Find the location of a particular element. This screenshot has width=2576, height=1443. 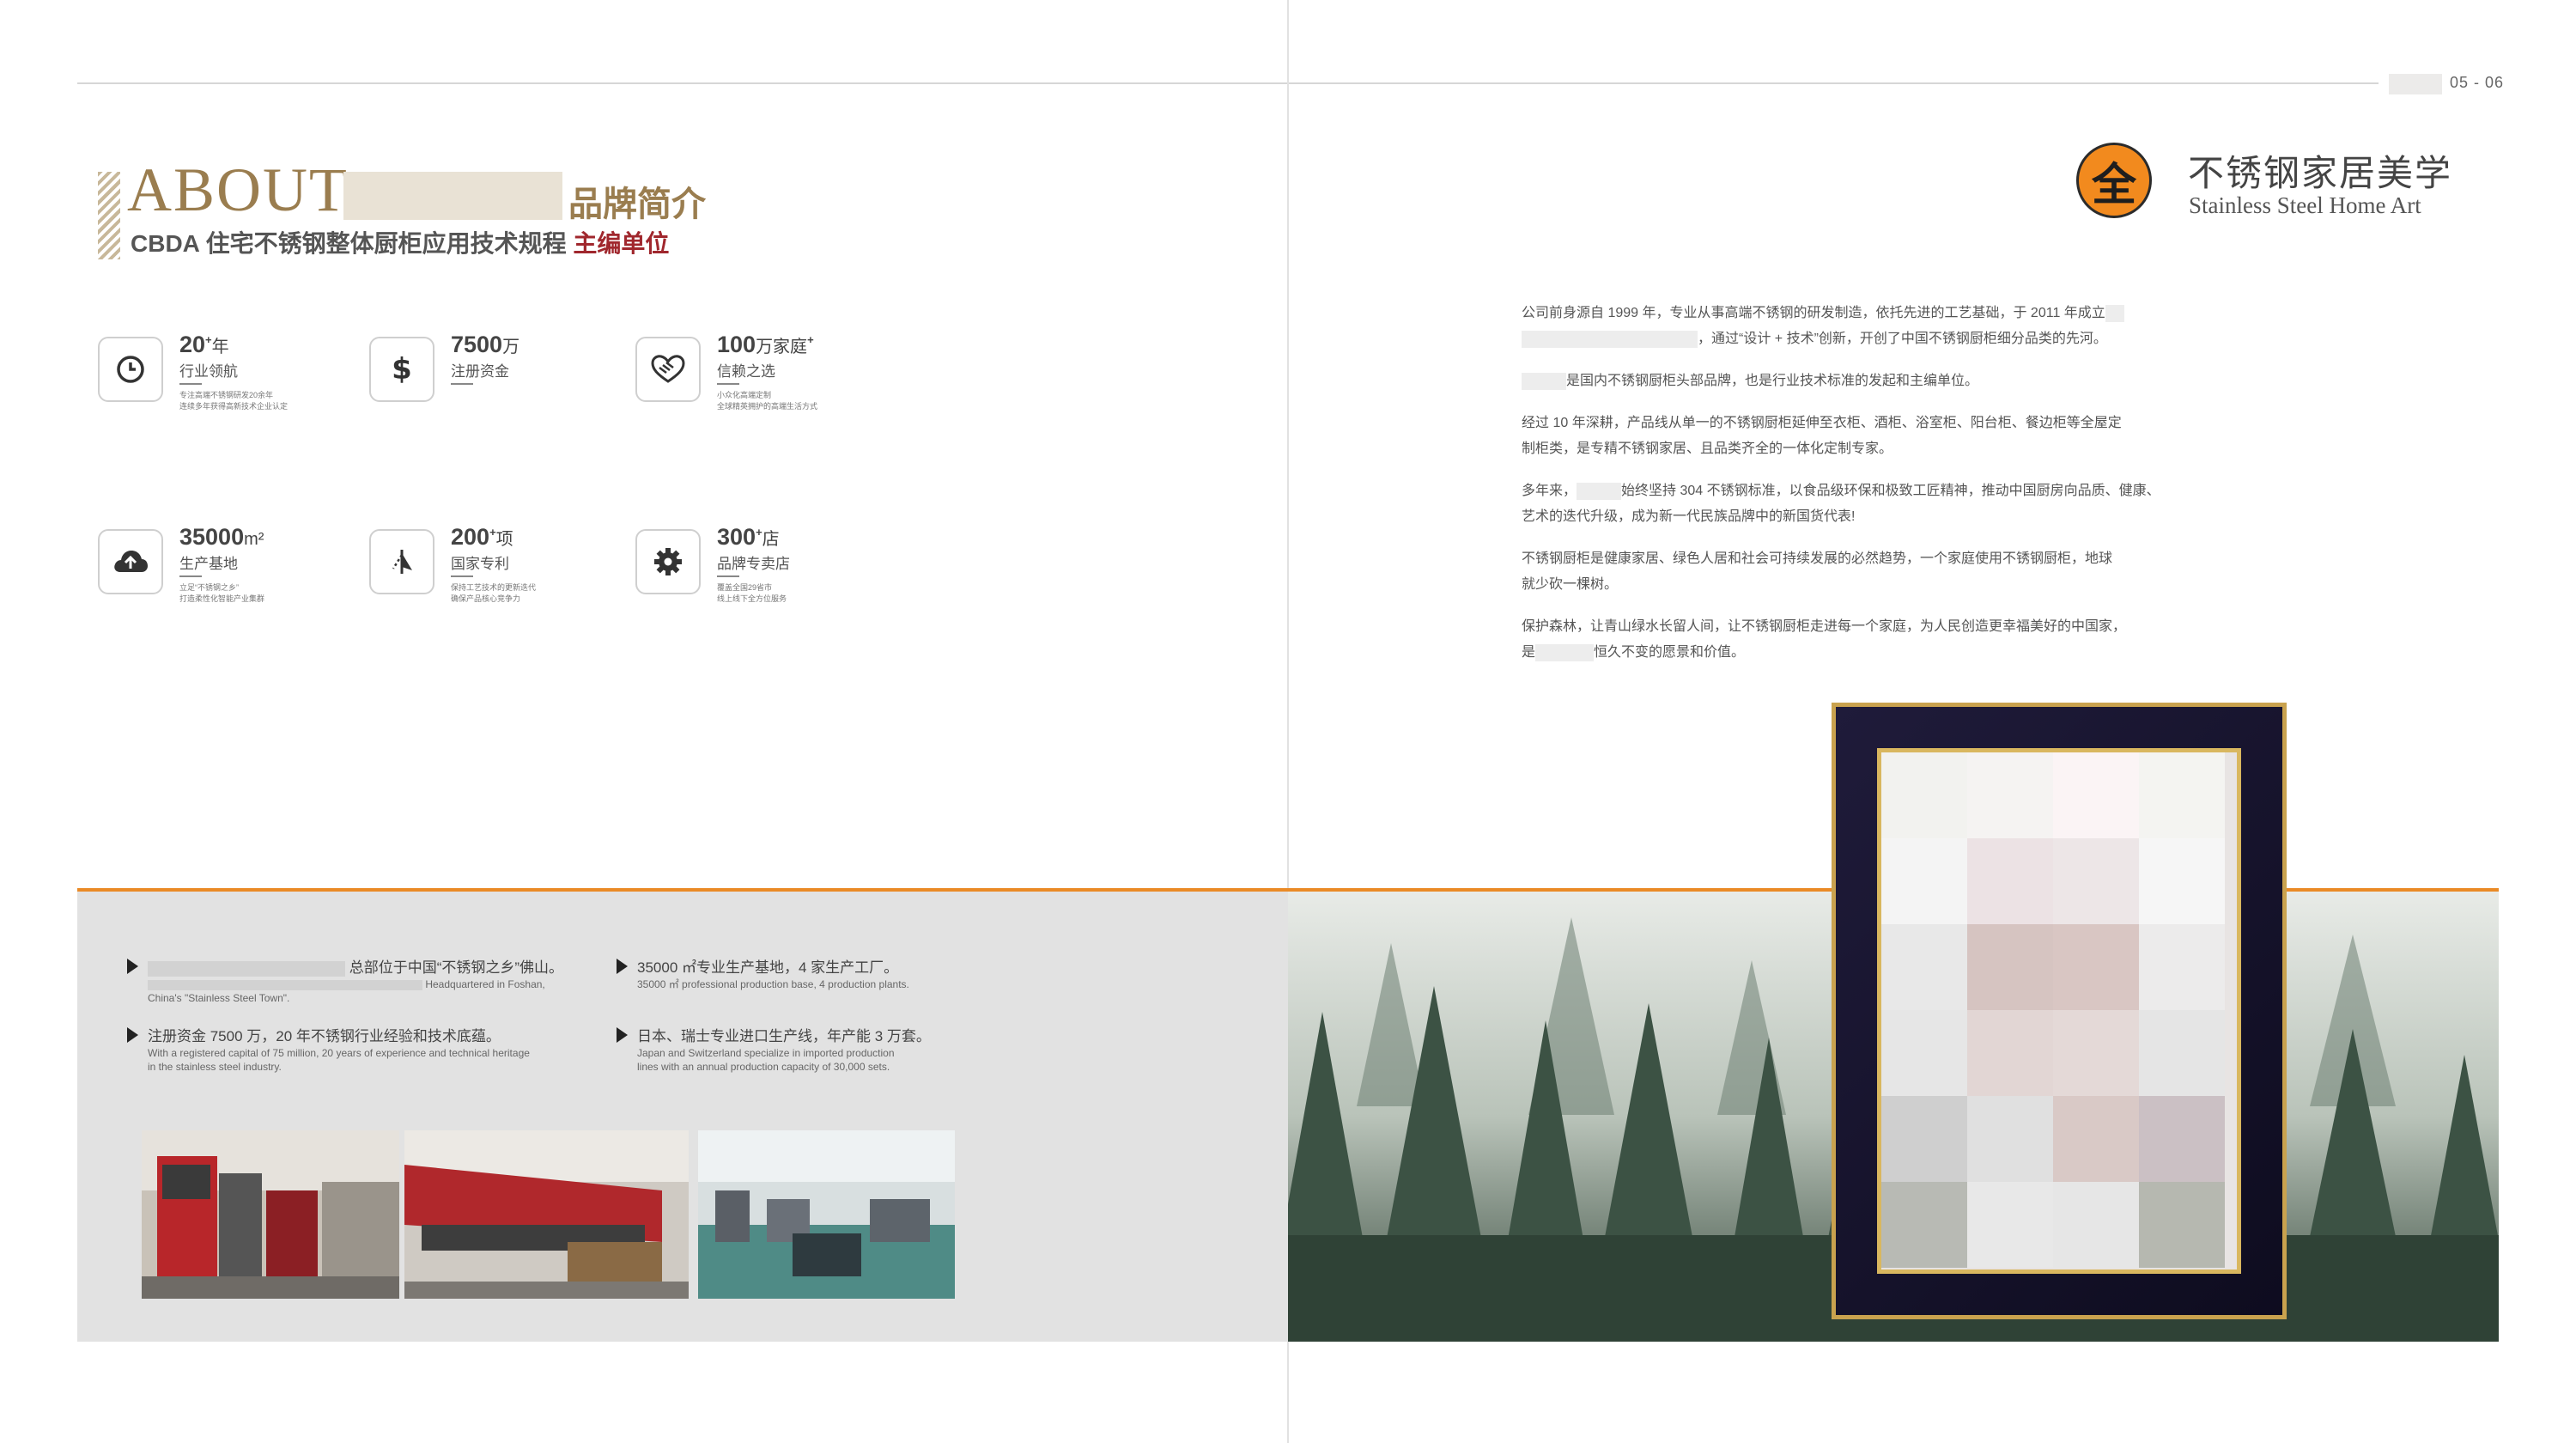

top-rule is located at coordinates (1228, 83).